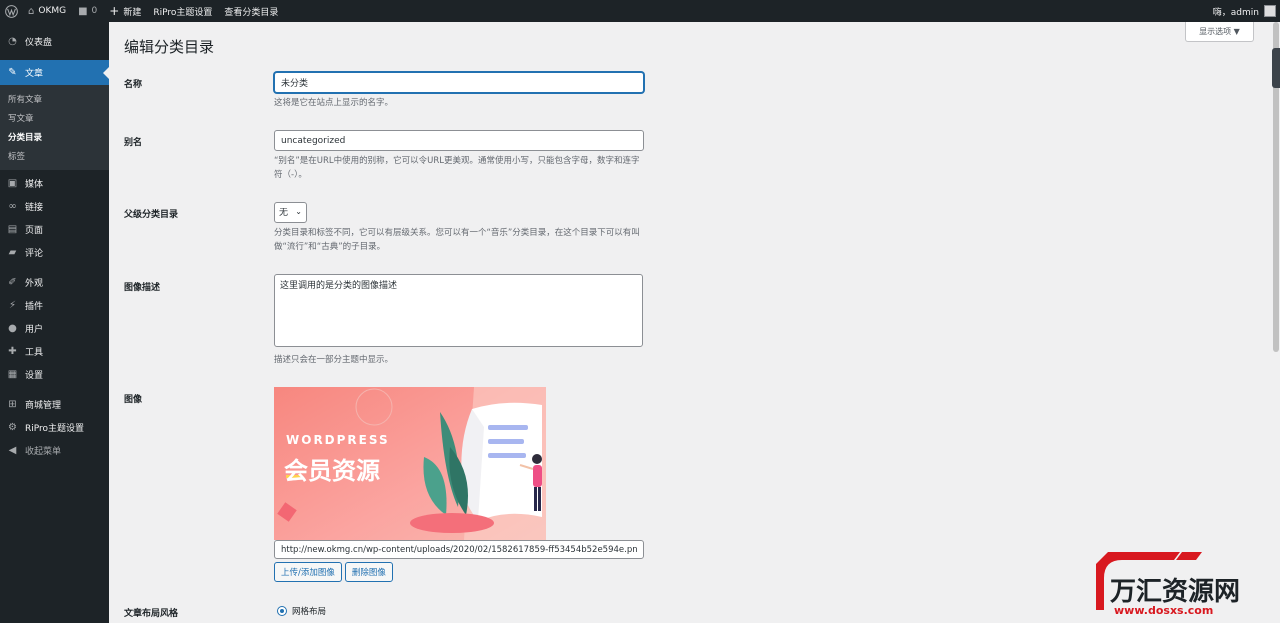 The width and height of the screenshot is (1280, 623). I want to click on link-icon: ∞, so click(12, 206).